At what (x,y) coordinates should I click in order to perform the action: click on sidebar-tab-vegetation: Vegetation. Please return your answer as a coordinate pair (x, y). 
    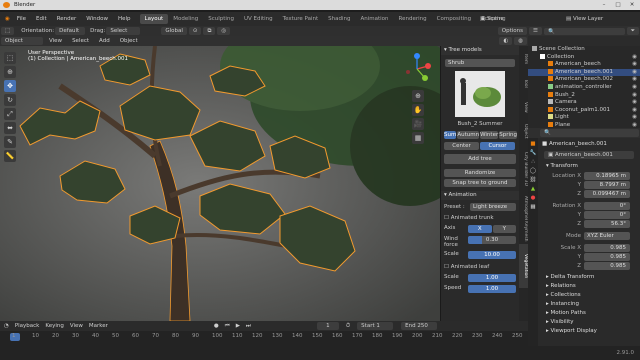
    Looking at the image, I should click on (523, 266).